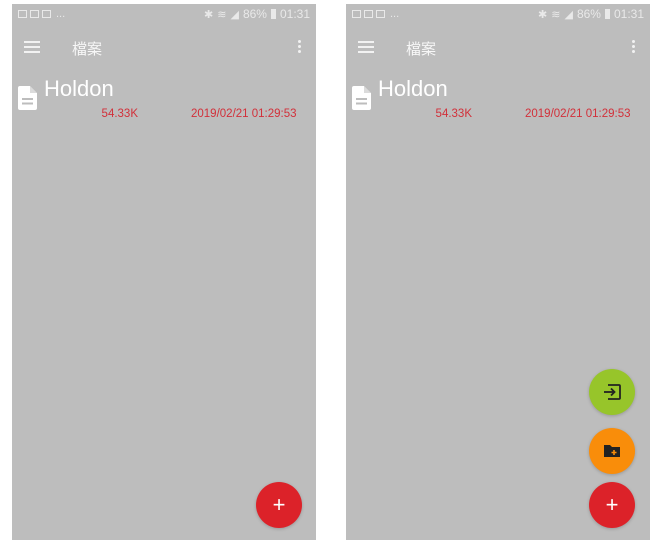 The height and width of the screenshot is (541, 658). I want to click on import-file-icon, so click(612, 392).